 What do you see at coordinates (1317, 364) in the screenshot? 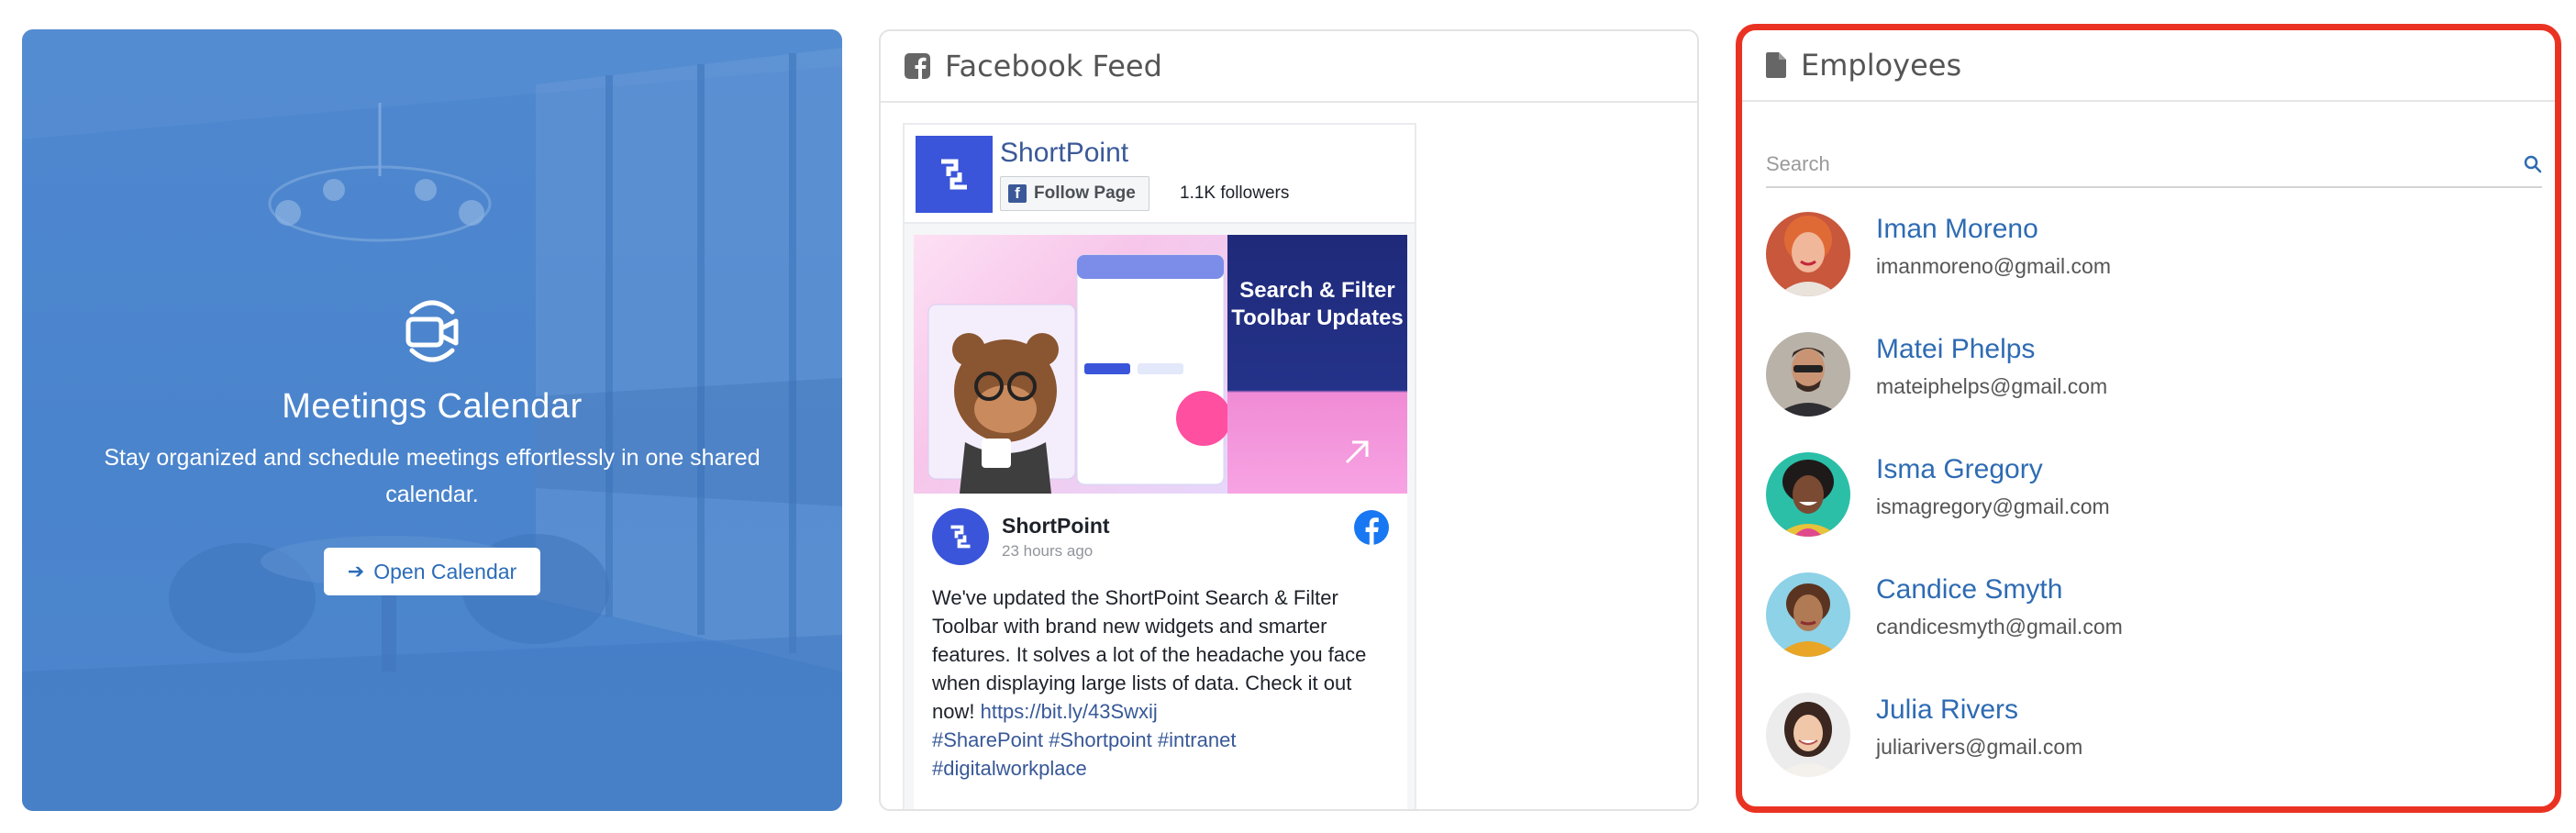
I see `promo-panel` at bounding box center [1317, 364].